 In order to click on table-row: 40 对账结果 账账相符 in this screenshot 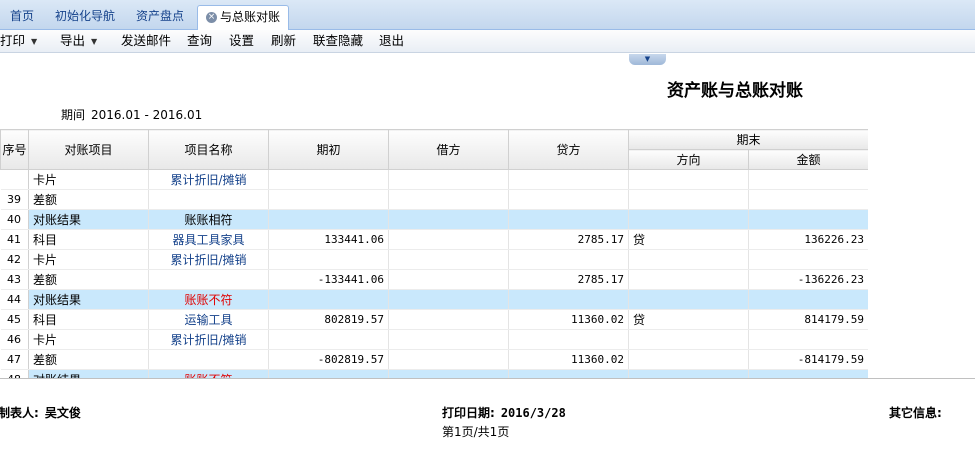, I will do `click(434, 219)`.